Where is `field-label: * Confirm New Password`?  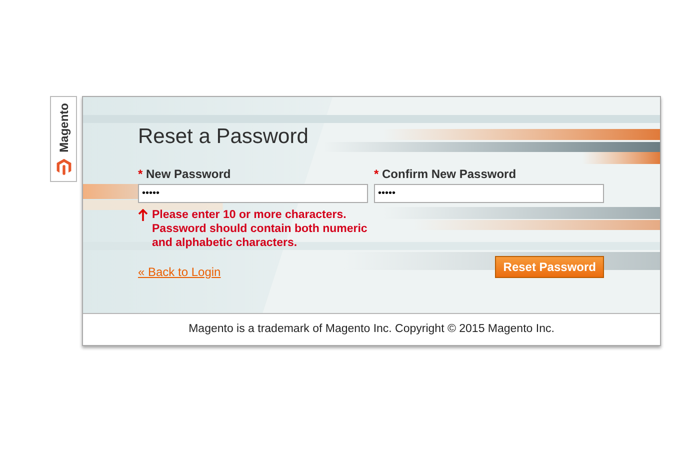 field-label: * Confirm New Password is located at coordinates (446, 174).